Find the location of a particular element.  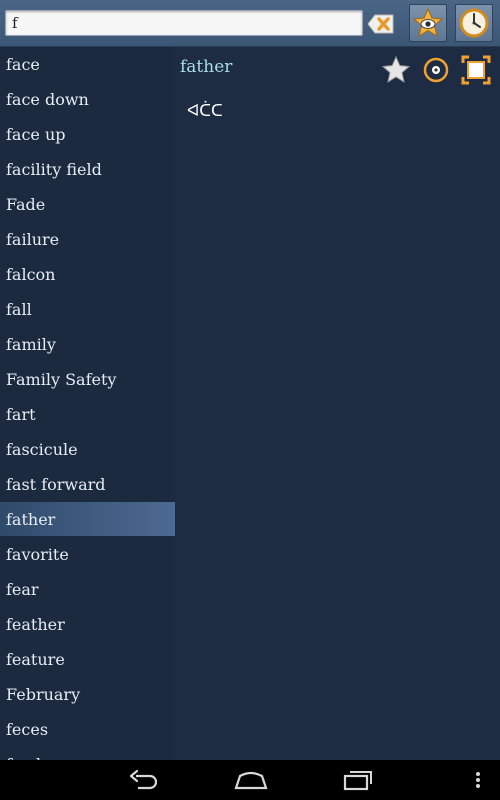

word-list-item: facility field is located at coordinates (87, 169).